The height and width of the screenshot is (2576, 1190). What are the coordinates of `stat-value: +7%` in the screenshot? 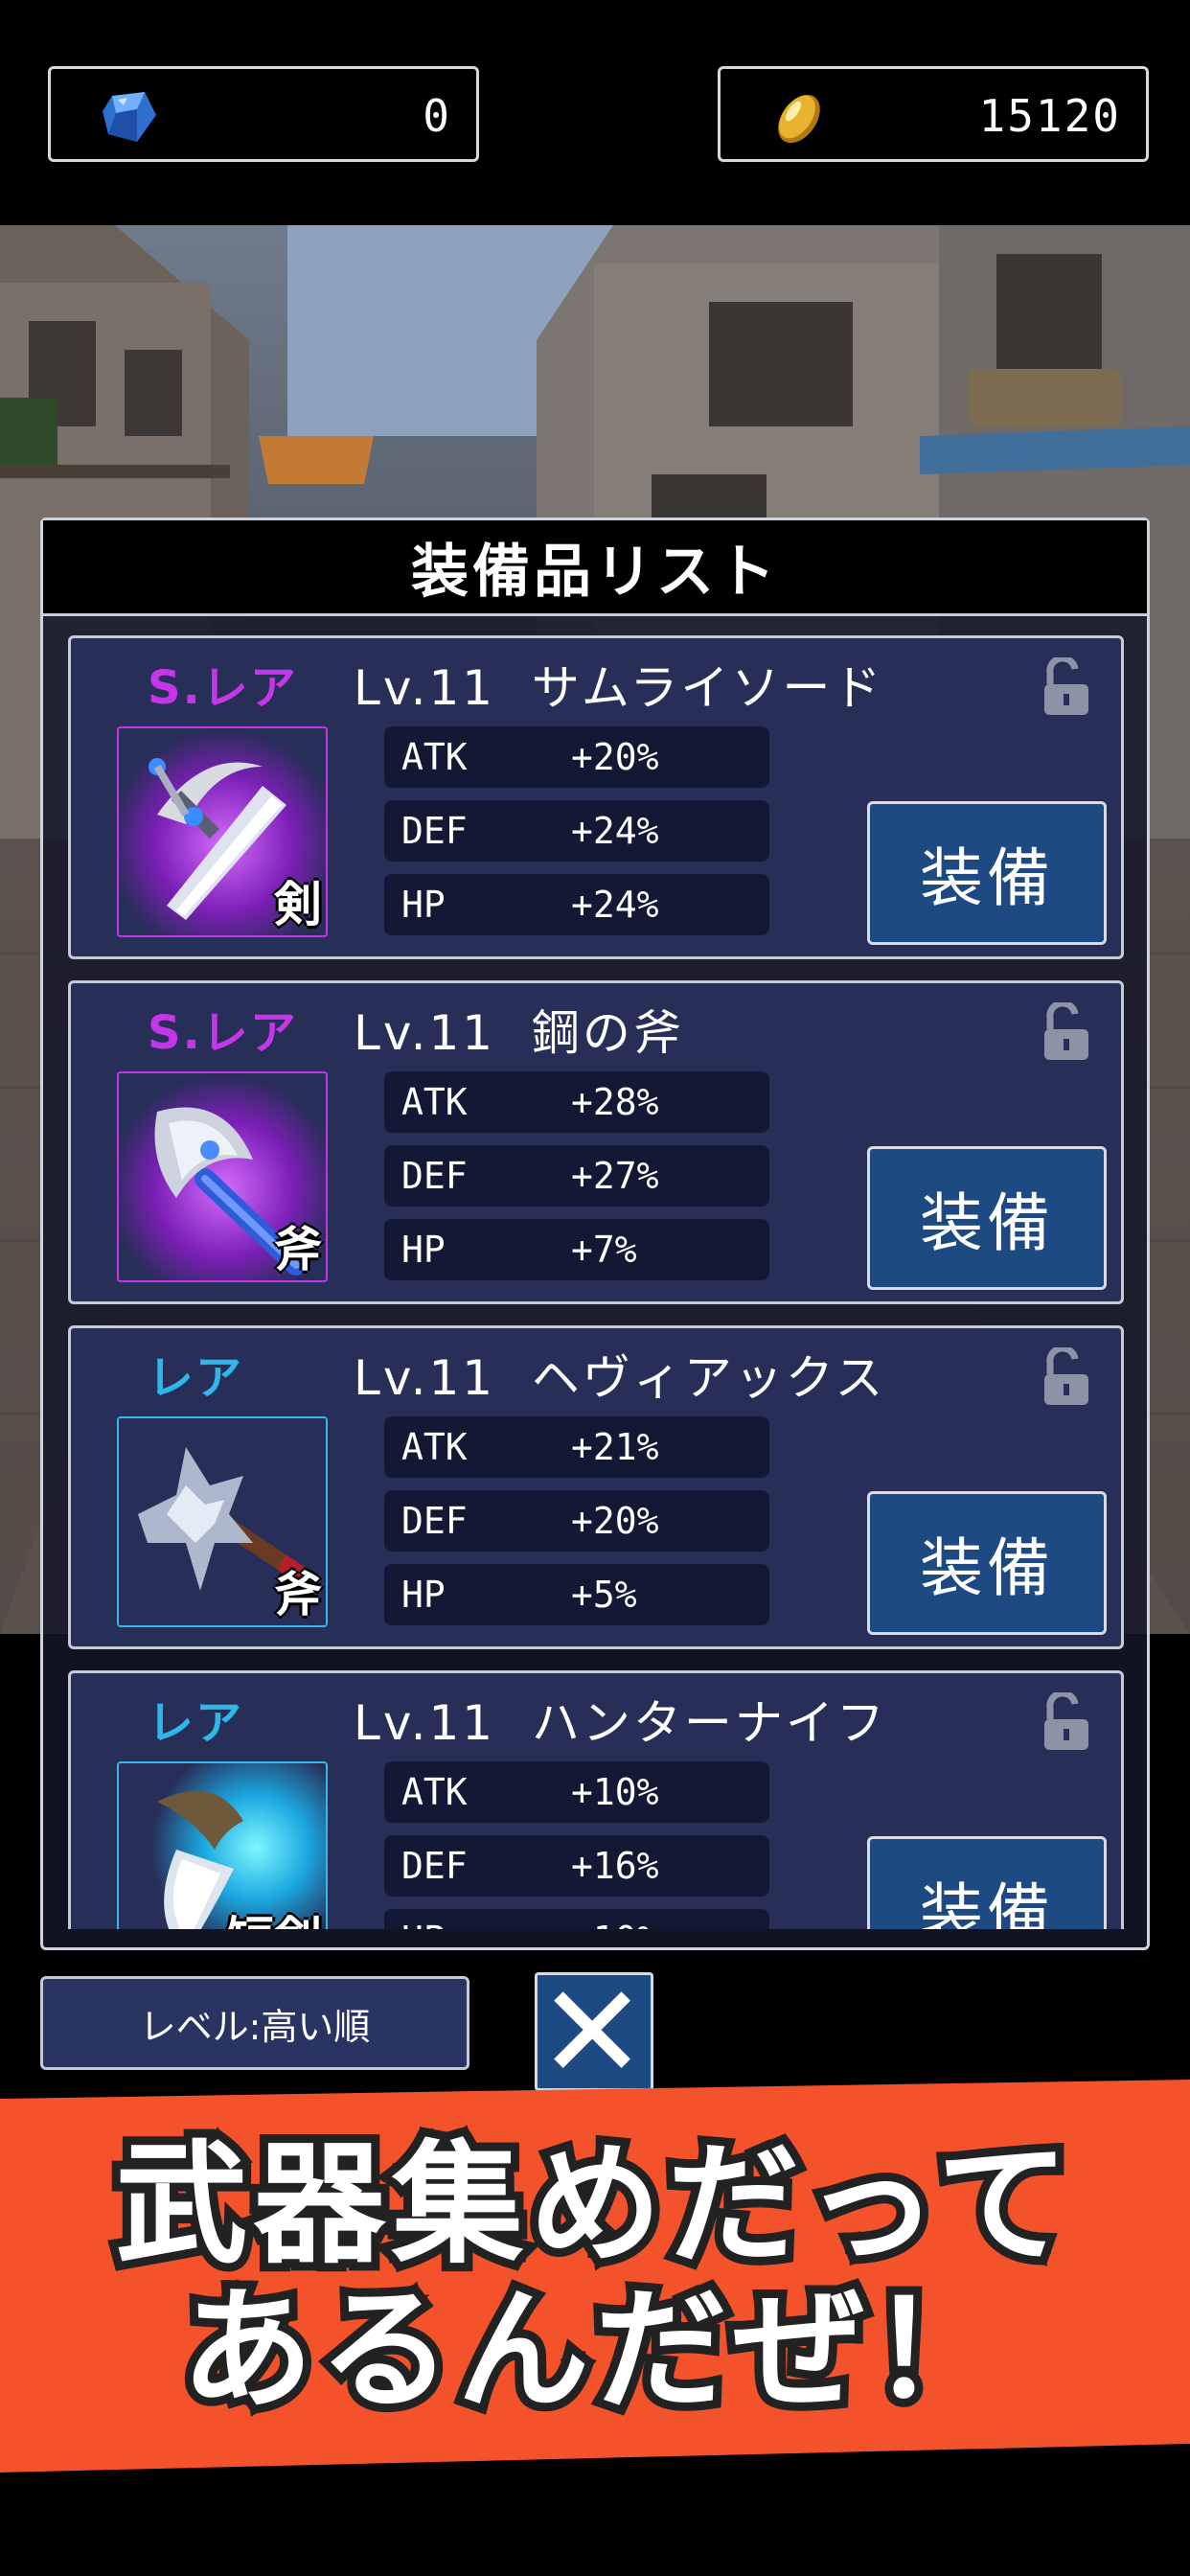 It's located at (604, 1250).